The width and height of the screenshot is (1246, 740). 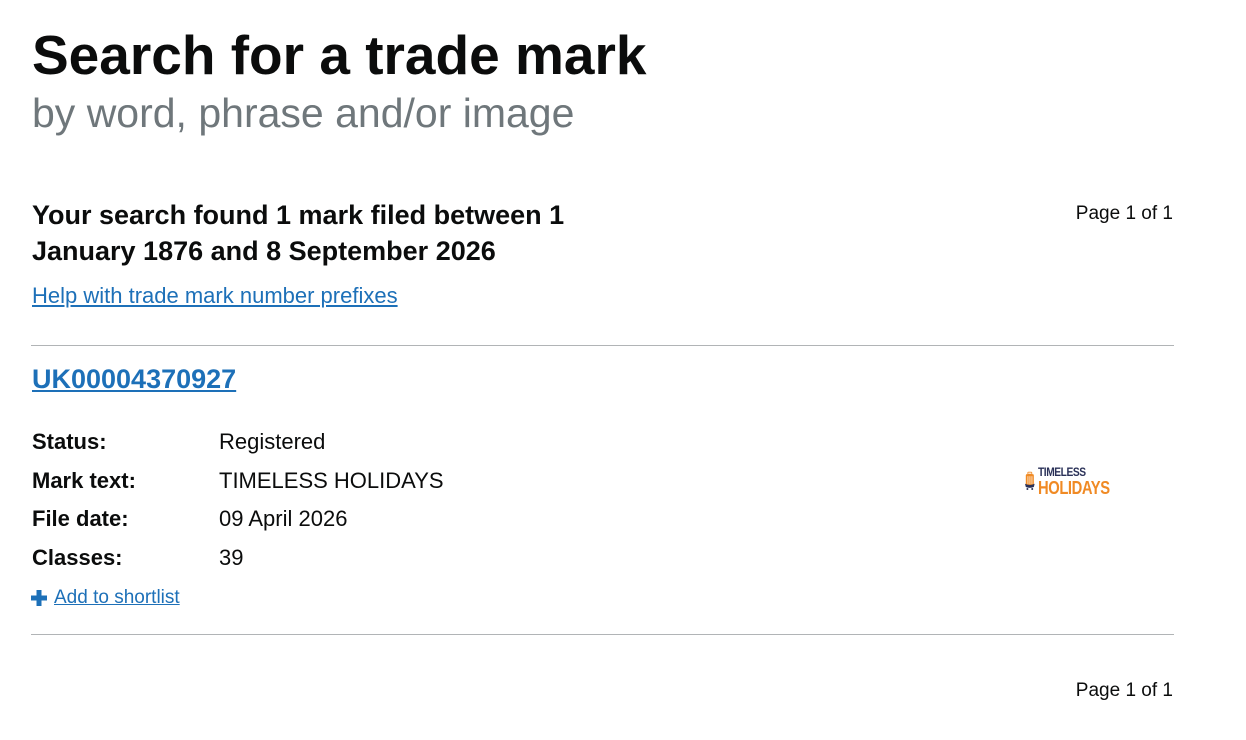 I want to click on detail-value: TIMELESS HOLIDAYS, so click(x=331, y=480).